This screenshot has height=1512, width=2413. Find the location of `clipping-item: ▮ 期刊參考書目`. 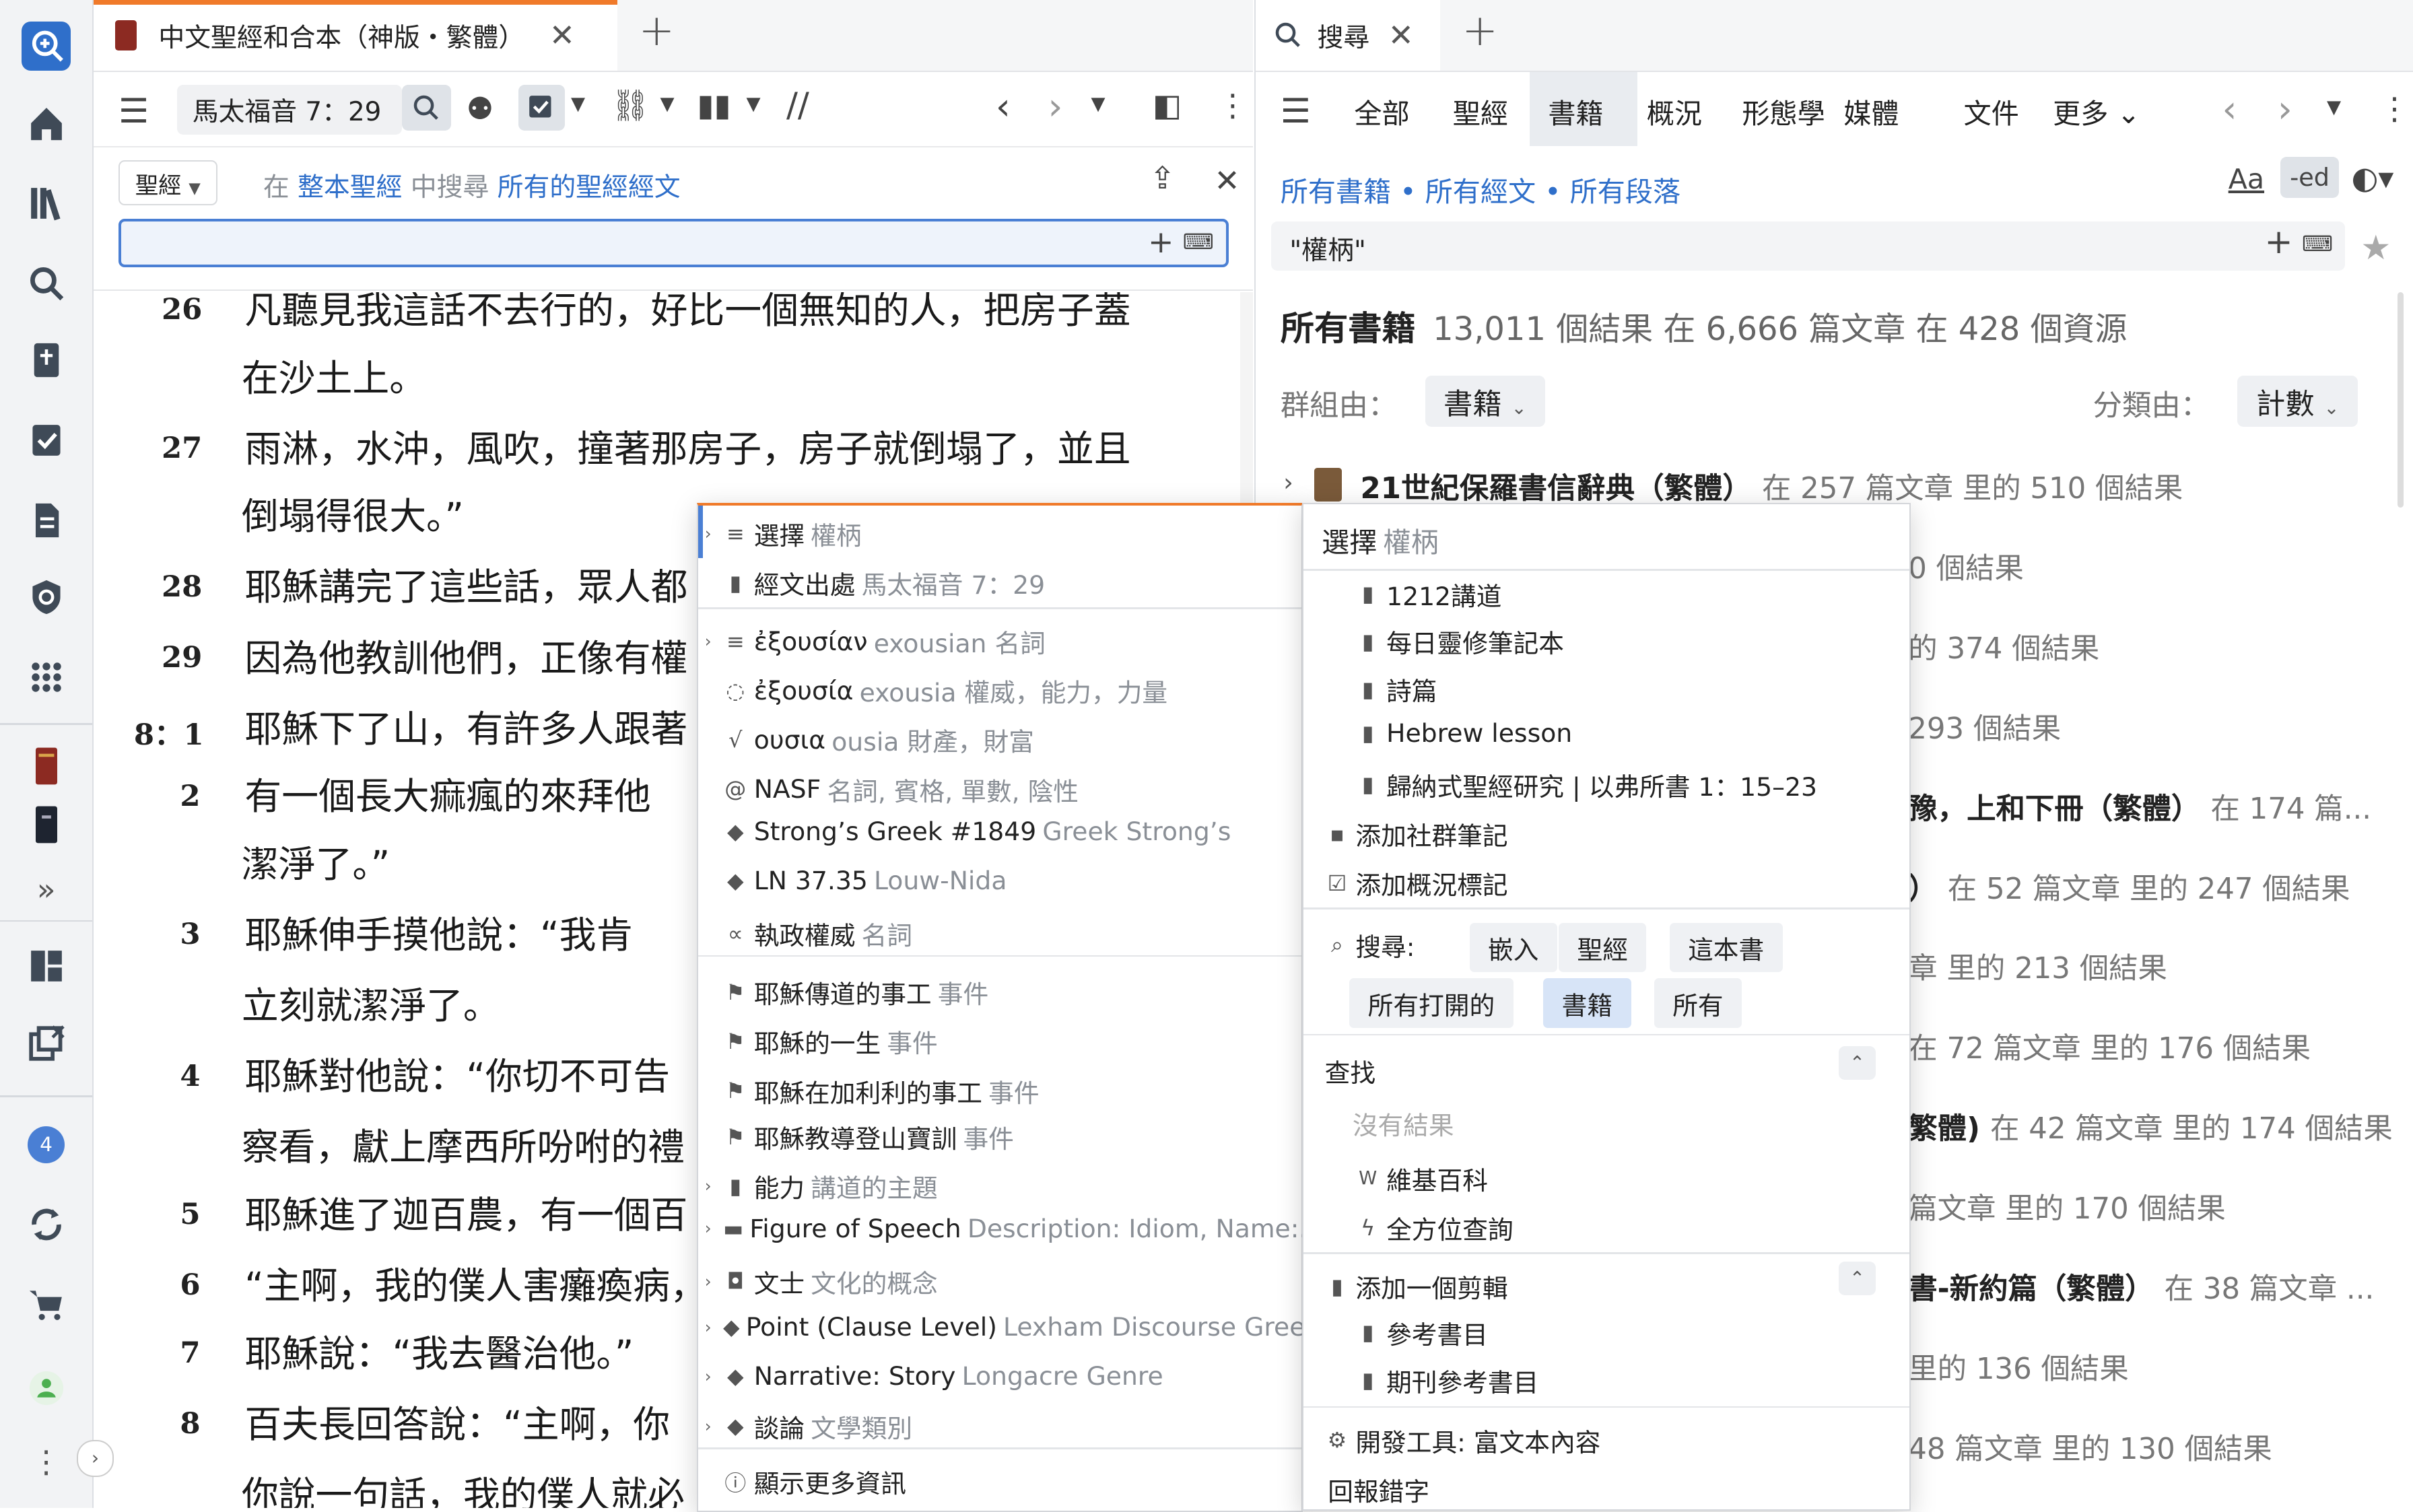

clipping-item: ▮ 期刊參考書目 is located at coordinates (1632, 1380).